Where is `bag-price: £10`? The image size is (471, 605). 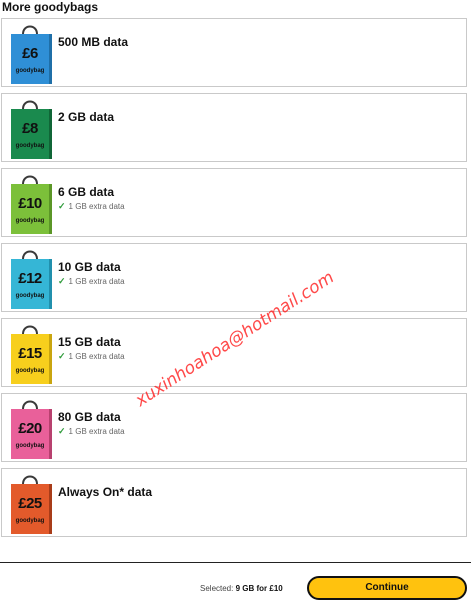
bag-price: £10 is located at coordinates (30, 203).